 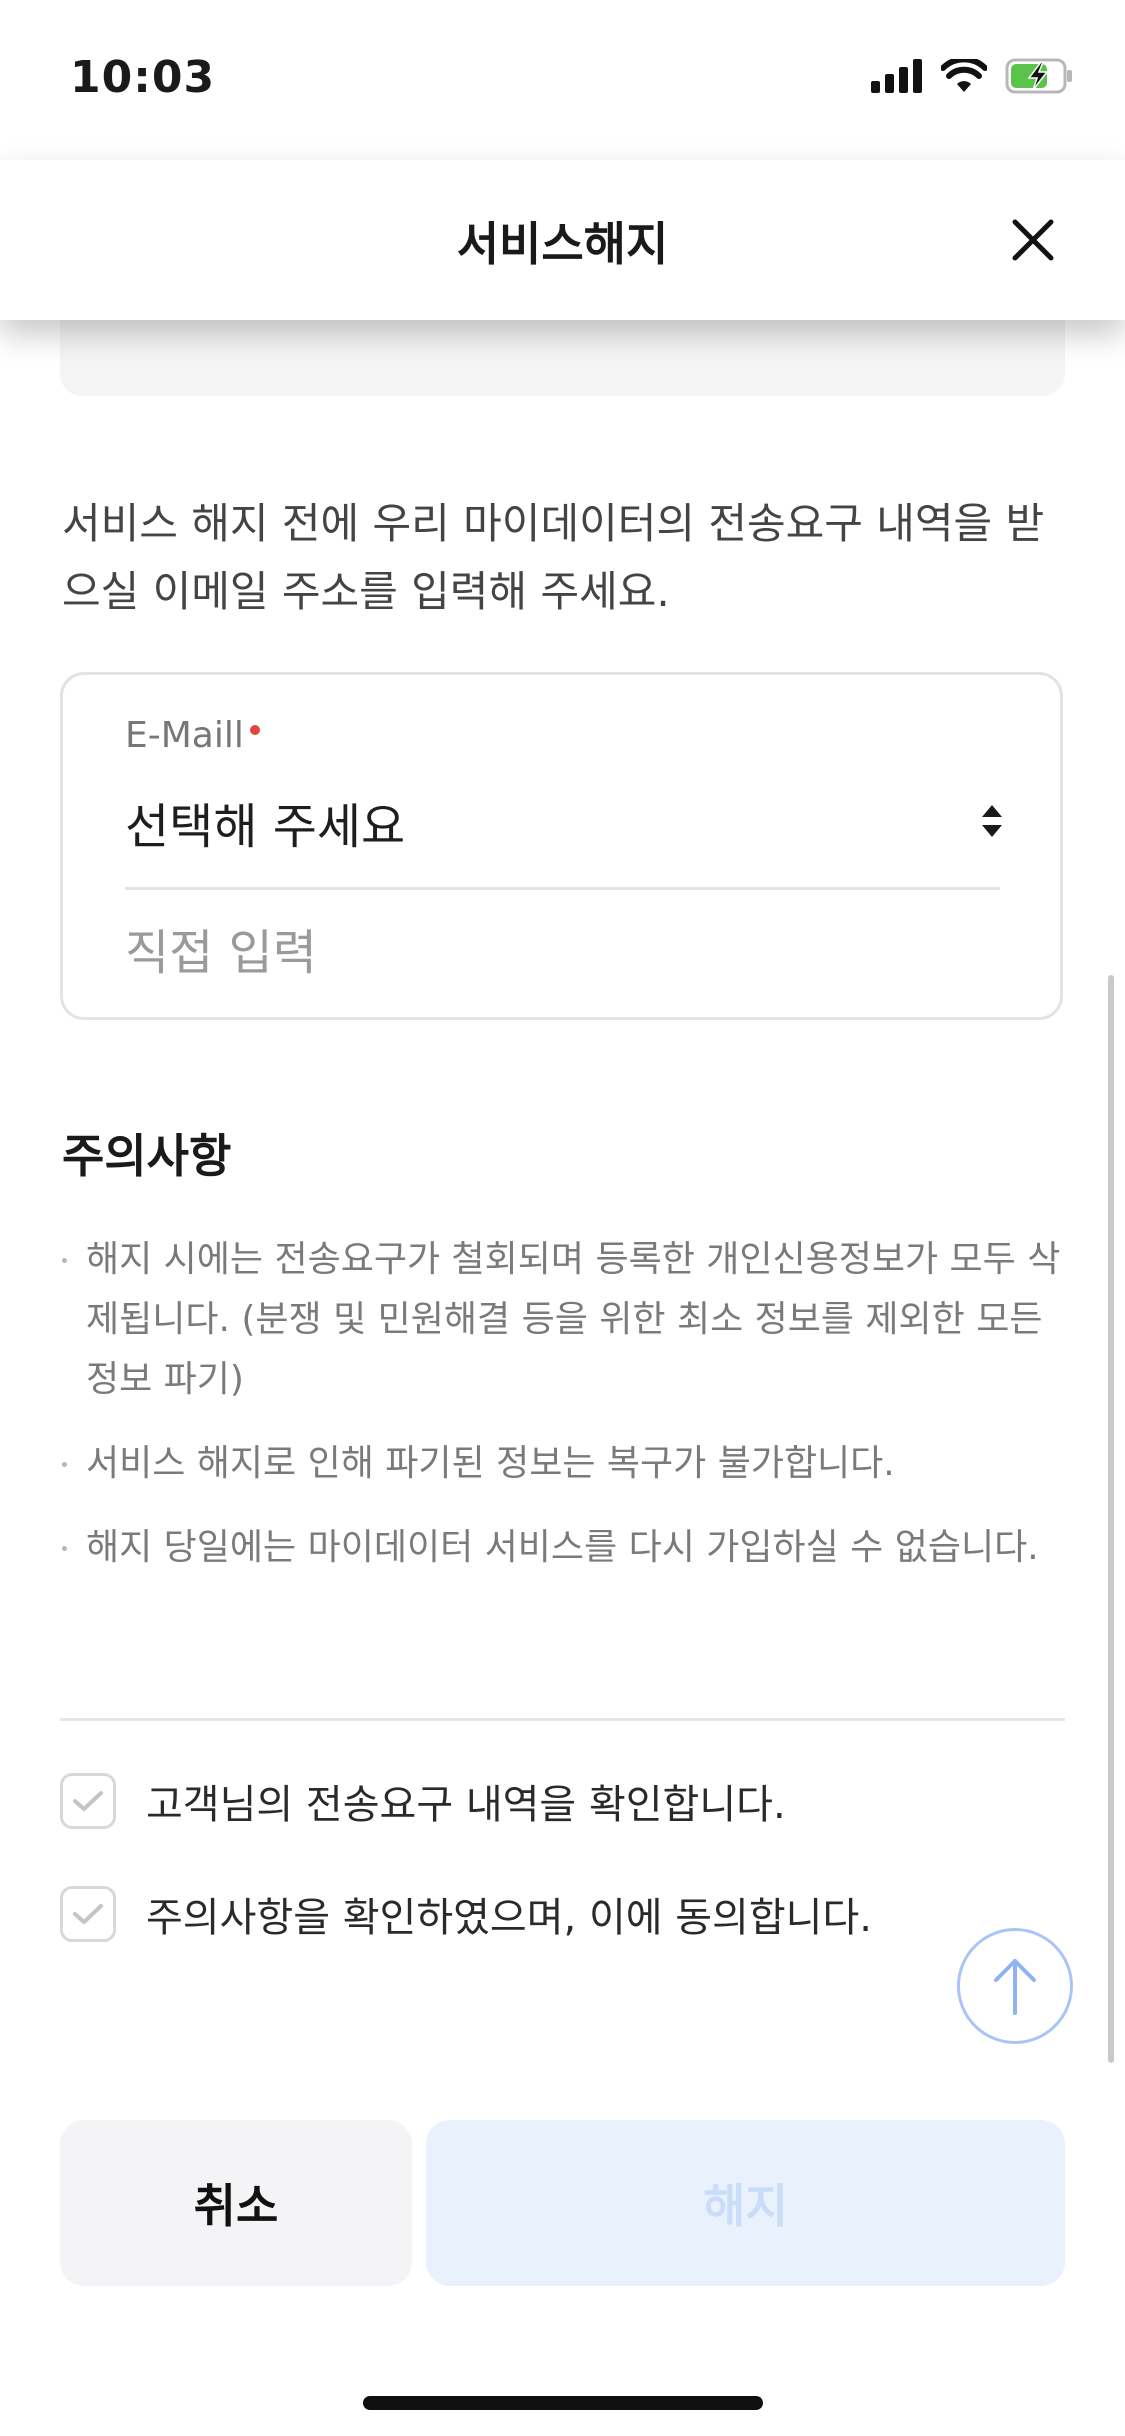 I want to click on wifi-icon, so click(x=964, y=75).